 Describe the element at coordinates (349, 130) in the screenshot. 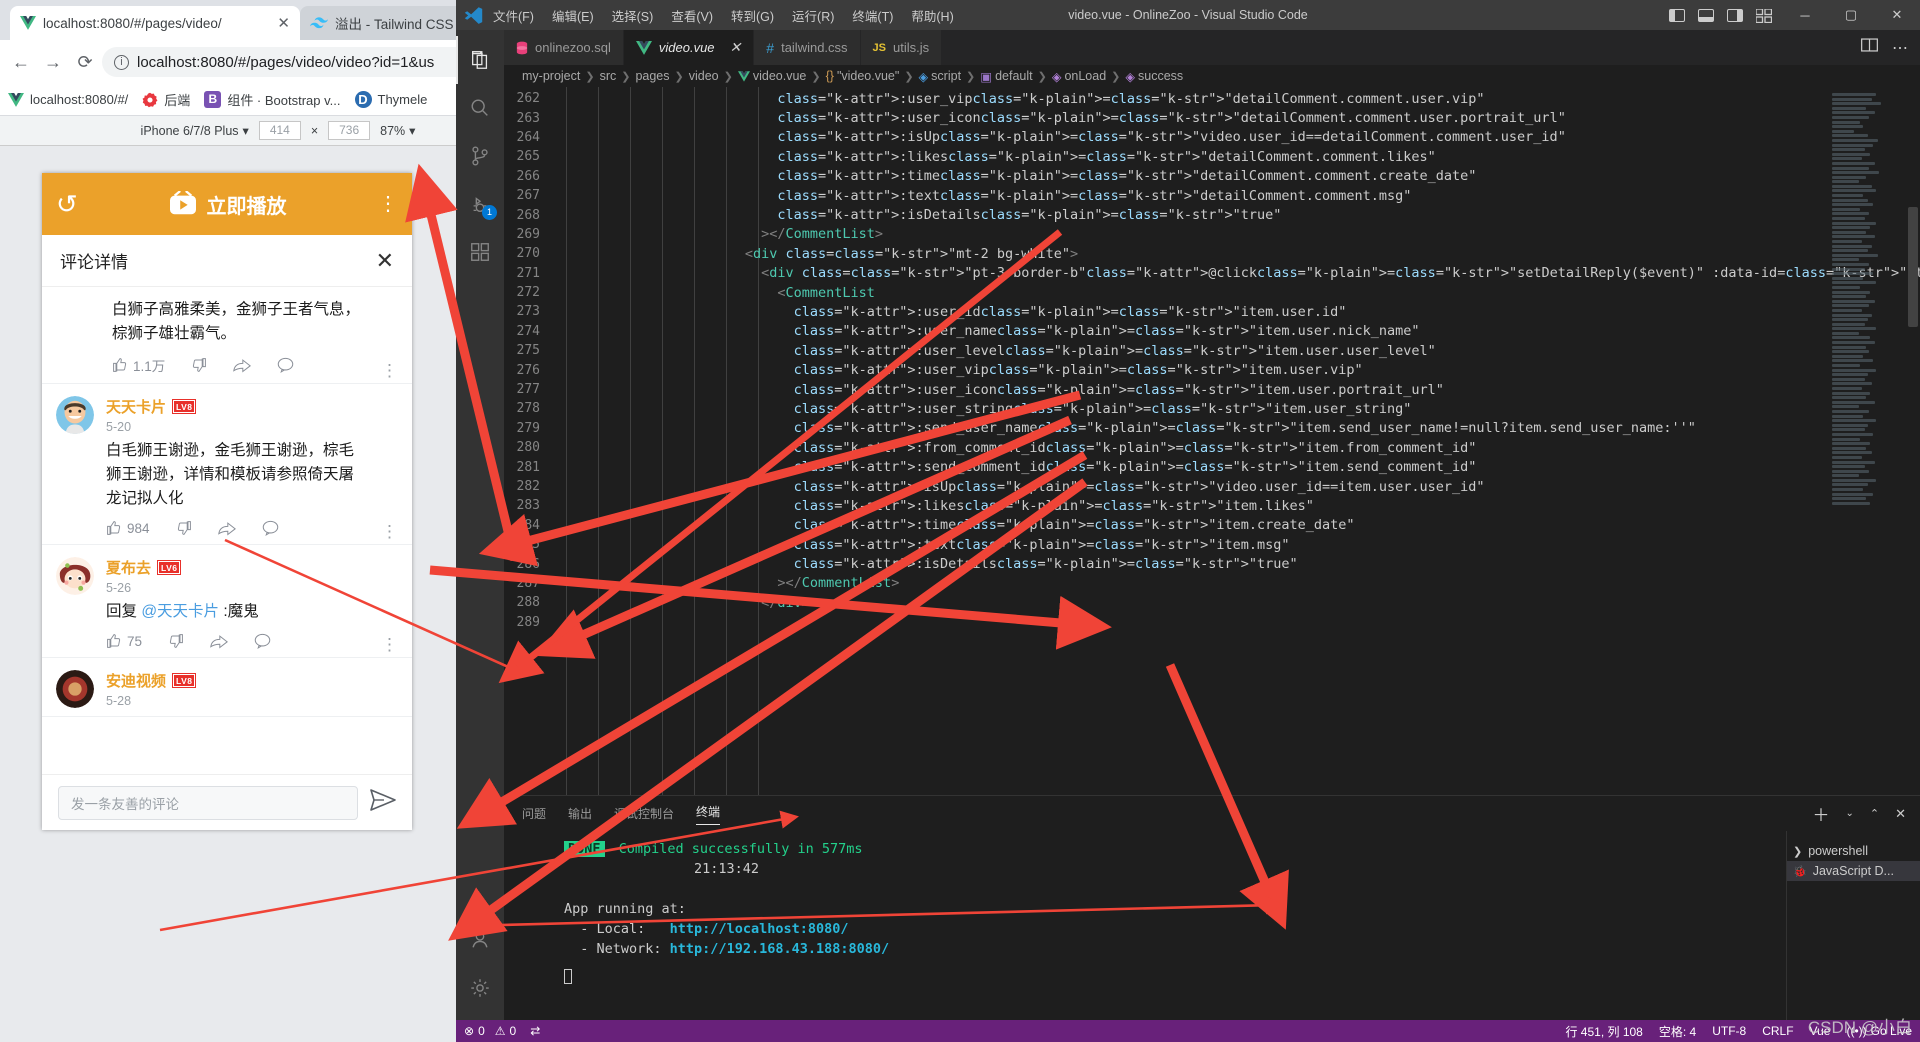

I see `device-height-input: 736` at that location.